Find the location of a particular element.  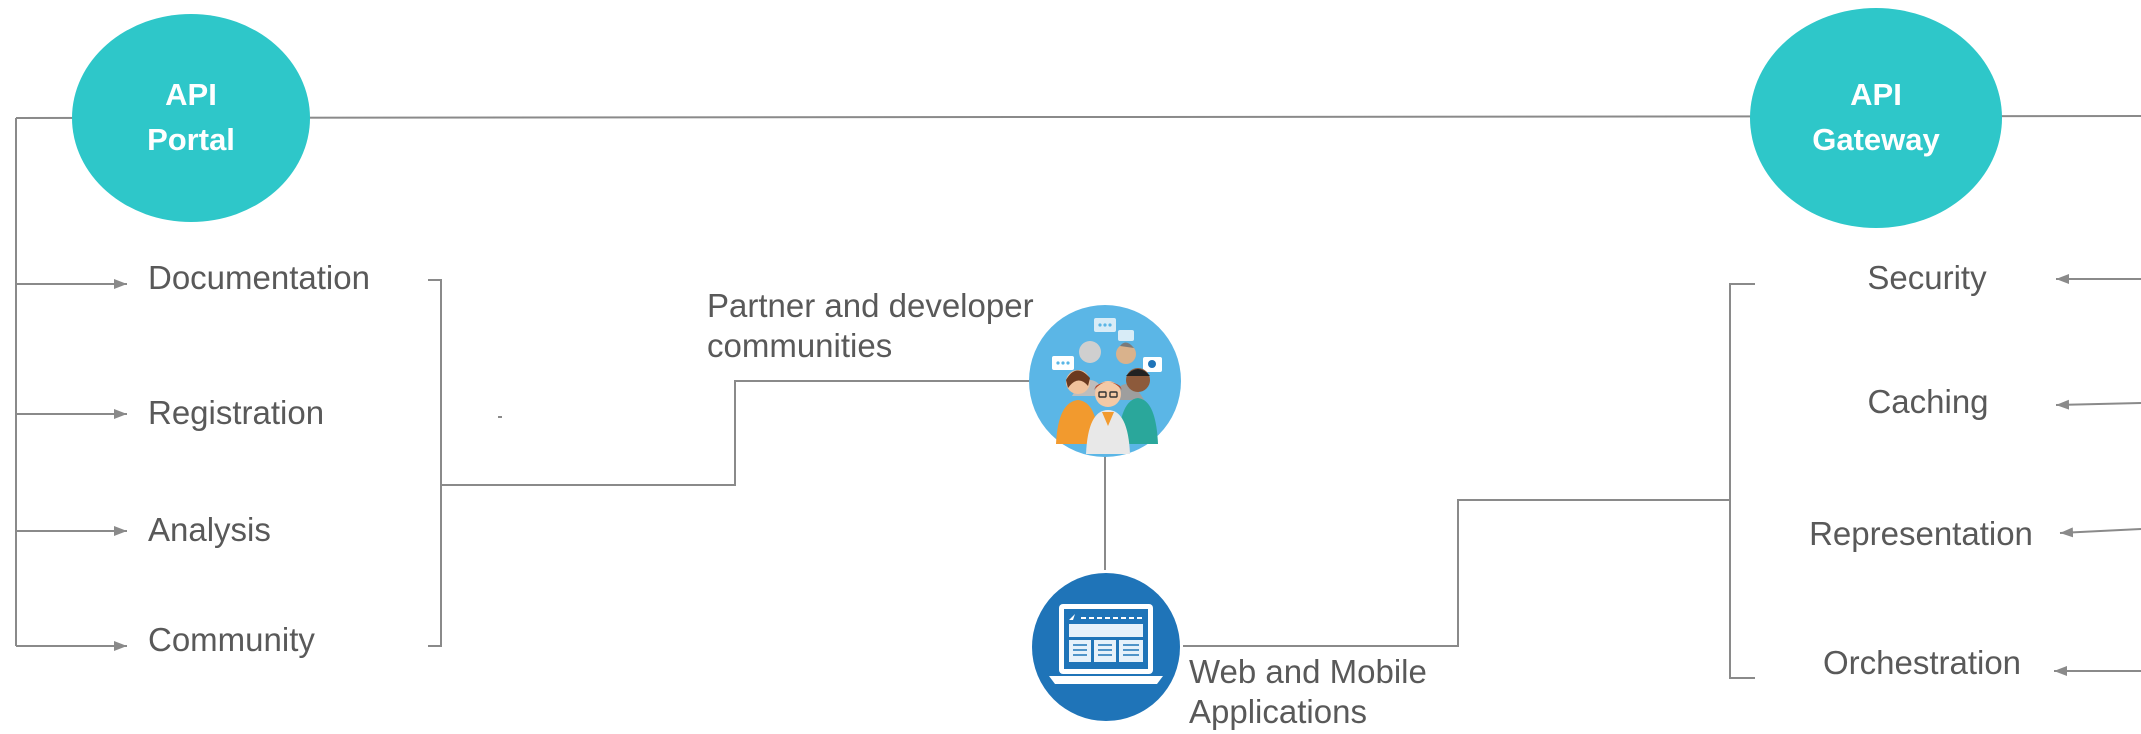

stray-mark is located at coordinates (500, 417).